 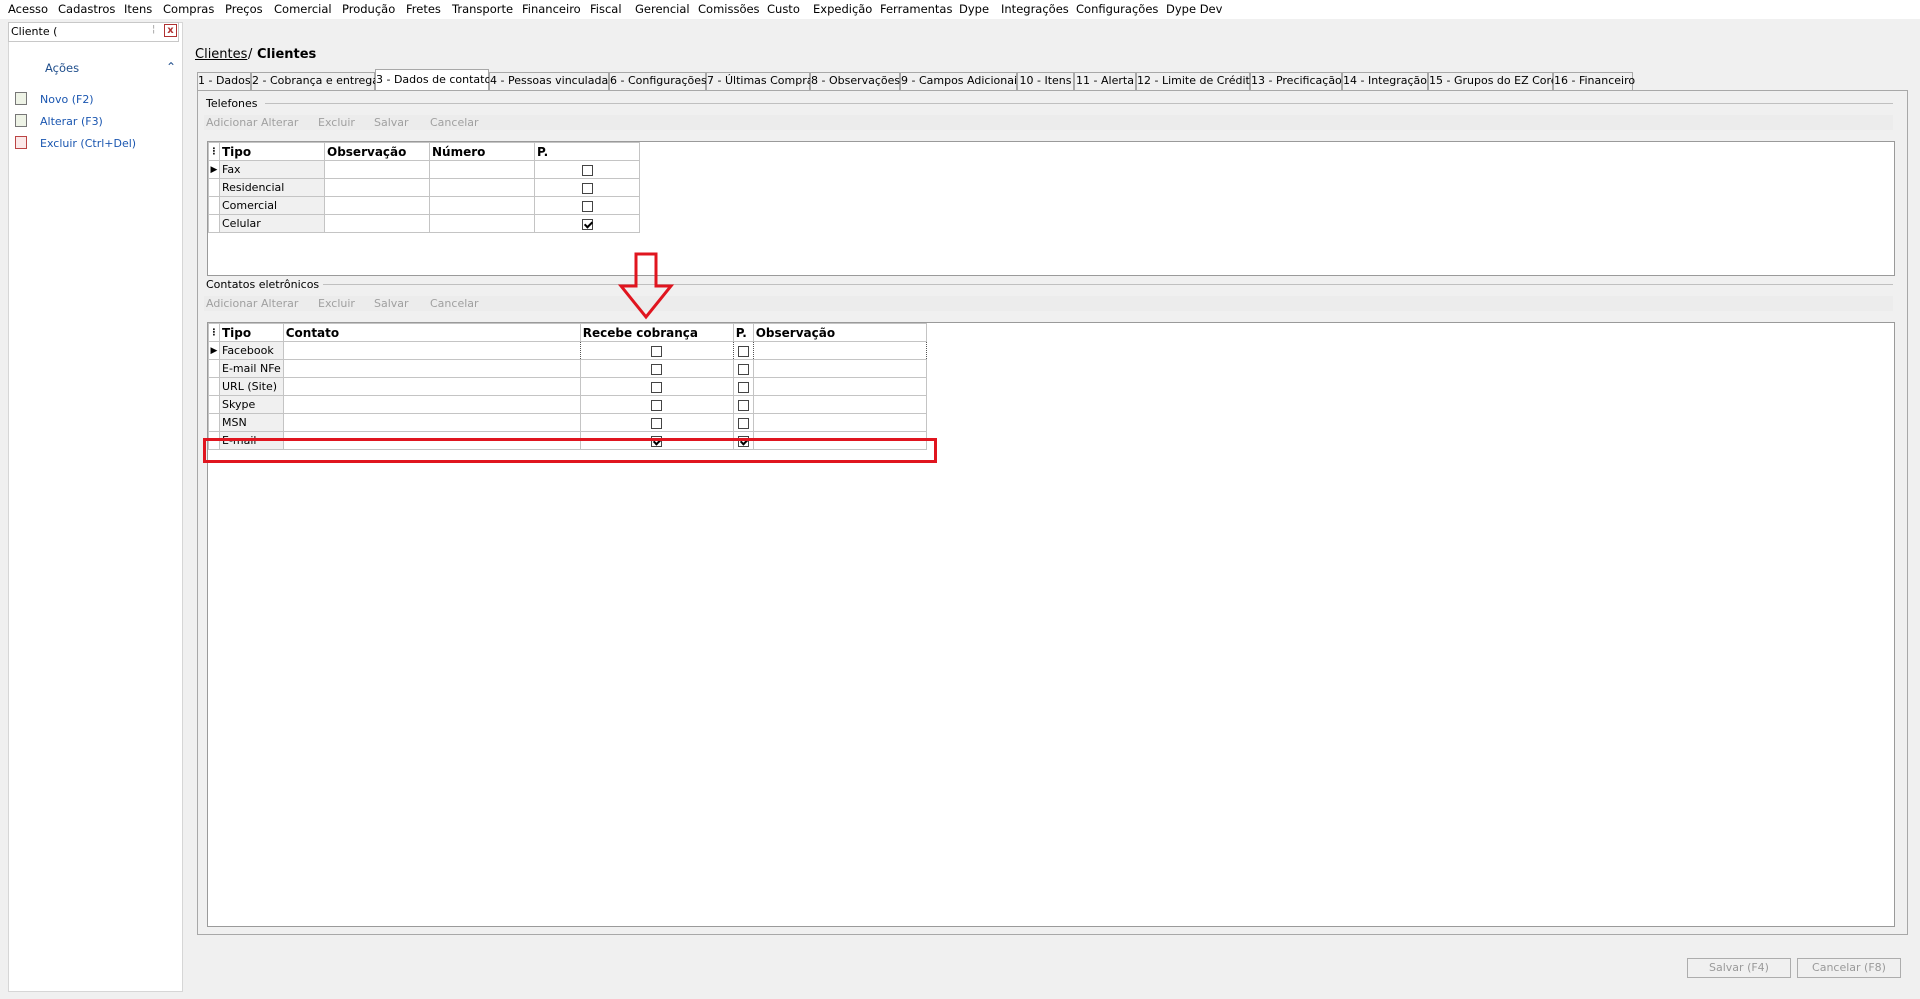 What do you see at coordinates (244, 9) in the screenshot?
I see `menu-item-pre-os: Preços` at bounding box center [244, 9].